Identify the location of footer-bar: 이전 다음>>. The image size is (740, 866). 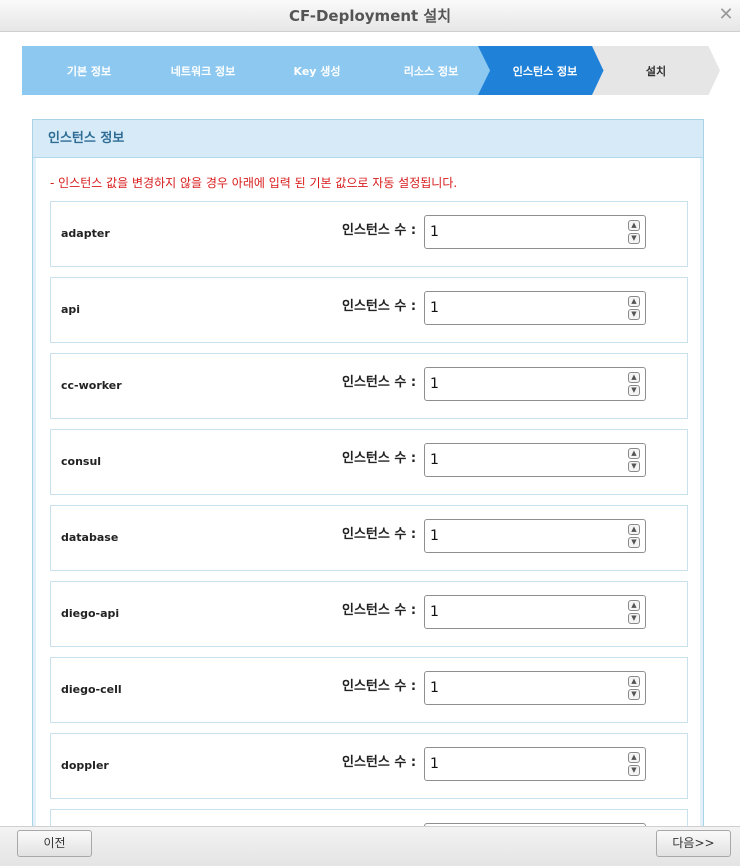
(370, 846).